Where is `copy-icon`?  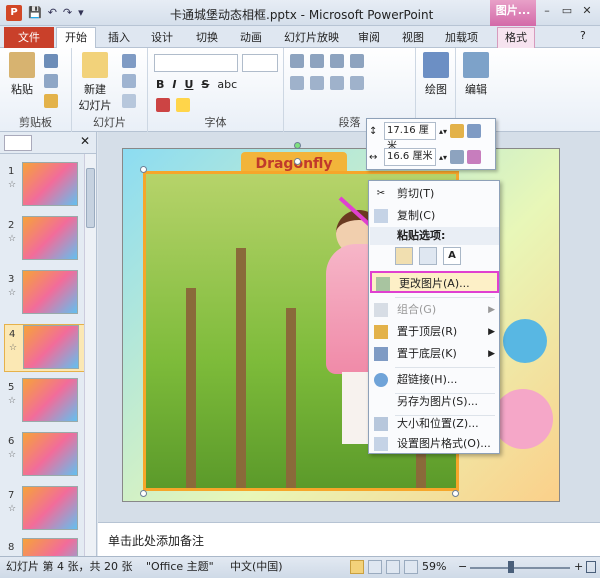 copy-icon is located at coordinates (51, 81).